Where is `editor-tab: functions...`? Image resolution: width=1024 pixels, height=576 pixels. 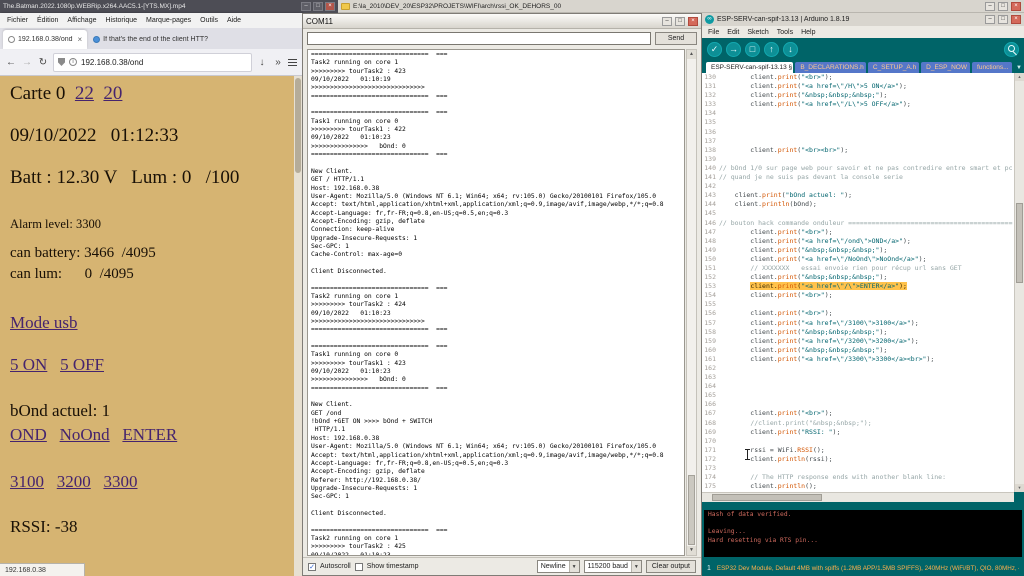
editor-tab: functions... is located at coordinates (992, 67).